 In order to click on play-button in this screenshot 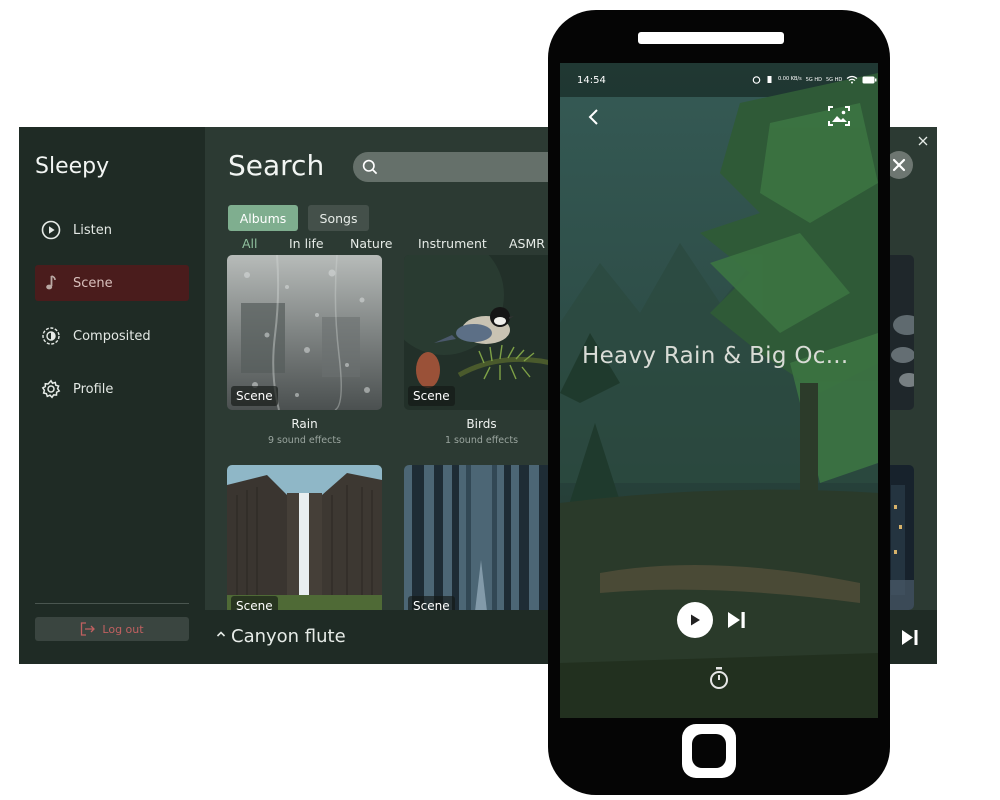, I will do `click(695, 620)`.